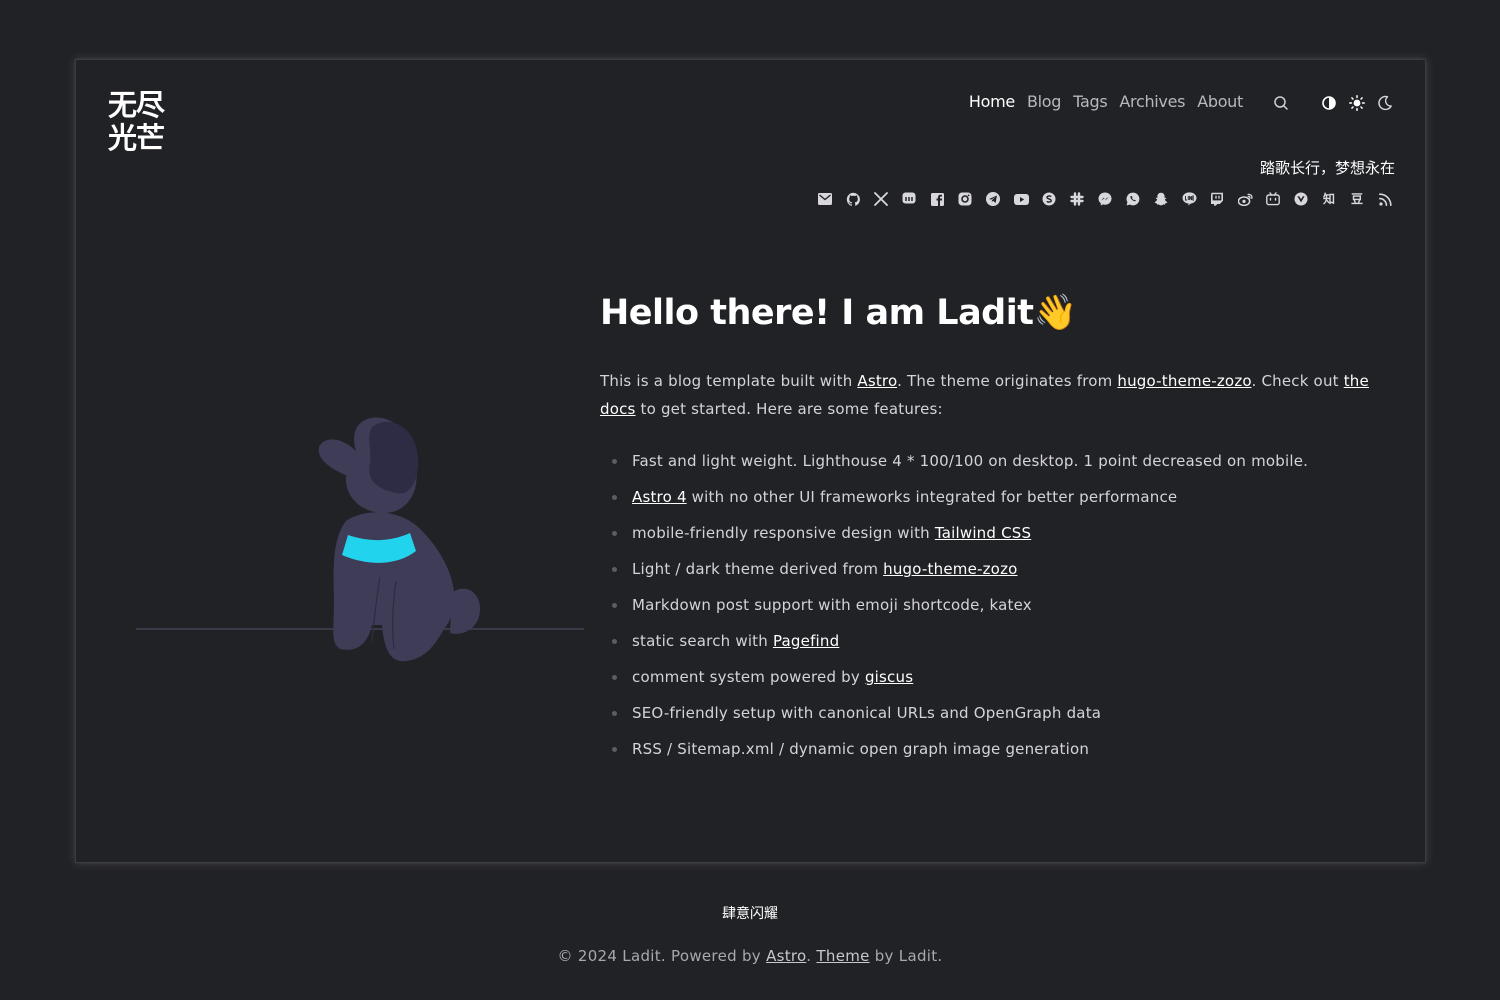  What do you see at coordinates (937, 199) in the screenshot?
I see `facebook-icon` at bounding box center [937, 199].